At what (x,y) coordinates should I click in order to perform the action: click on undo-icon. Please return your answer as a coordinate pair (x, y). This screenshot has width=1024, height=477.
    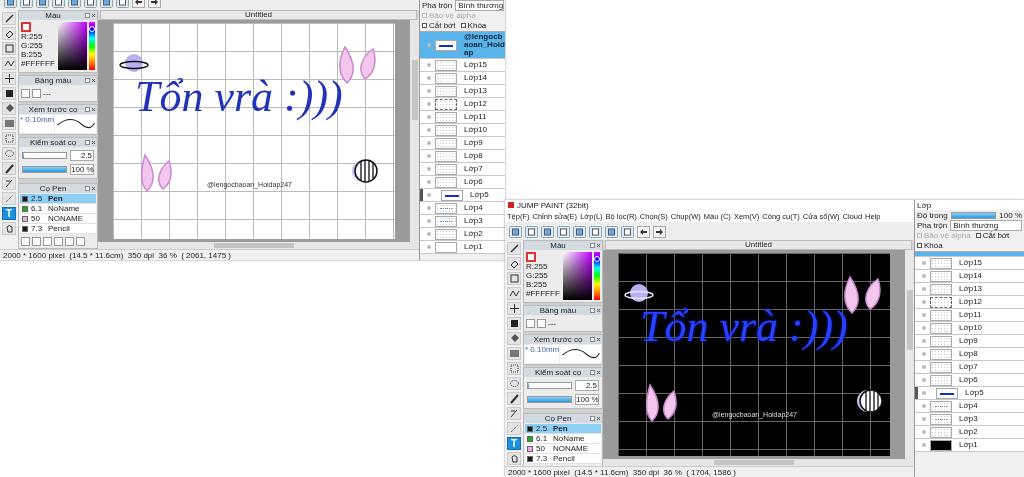
    Looking at the image, I should click on (643, 232).